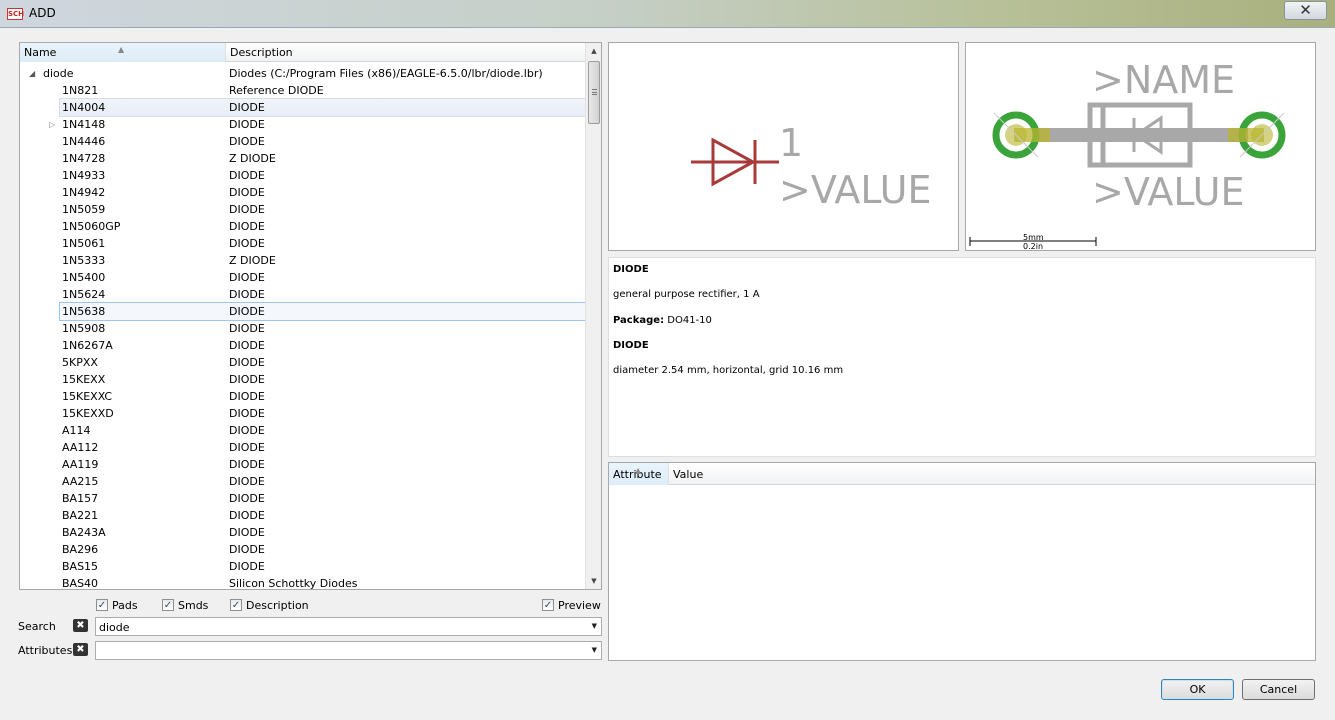  What do you see at coordinates (303, 158) in the screenshot?
I see `table-row: 1N4728 Z DIODE` at bounding box center [303, 158].